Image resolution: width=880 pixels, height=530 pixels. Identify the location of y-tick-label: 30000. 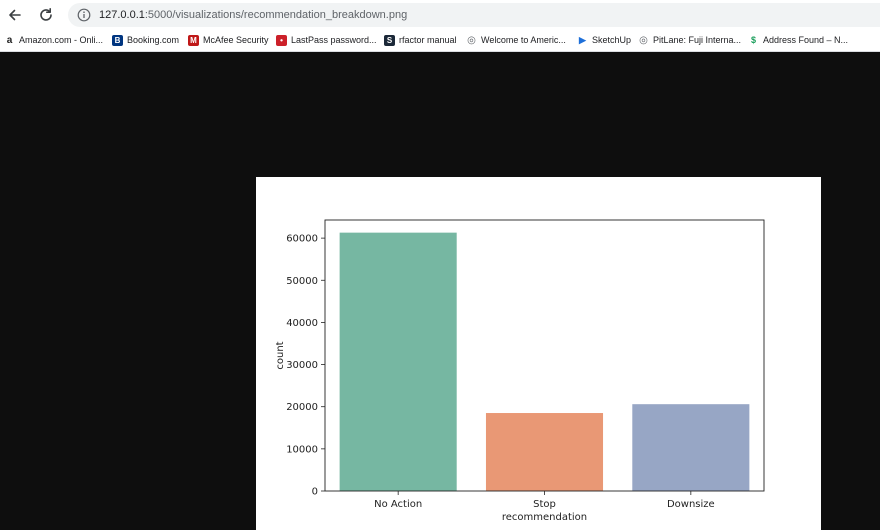
(302, 365).